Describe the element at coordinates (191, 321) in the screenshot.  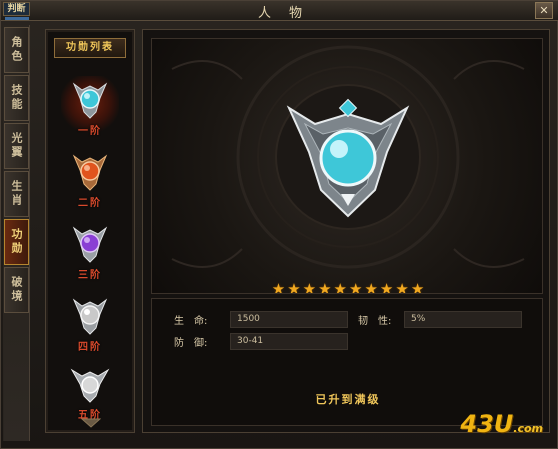
I see `life-label: 生 命:` at that location.